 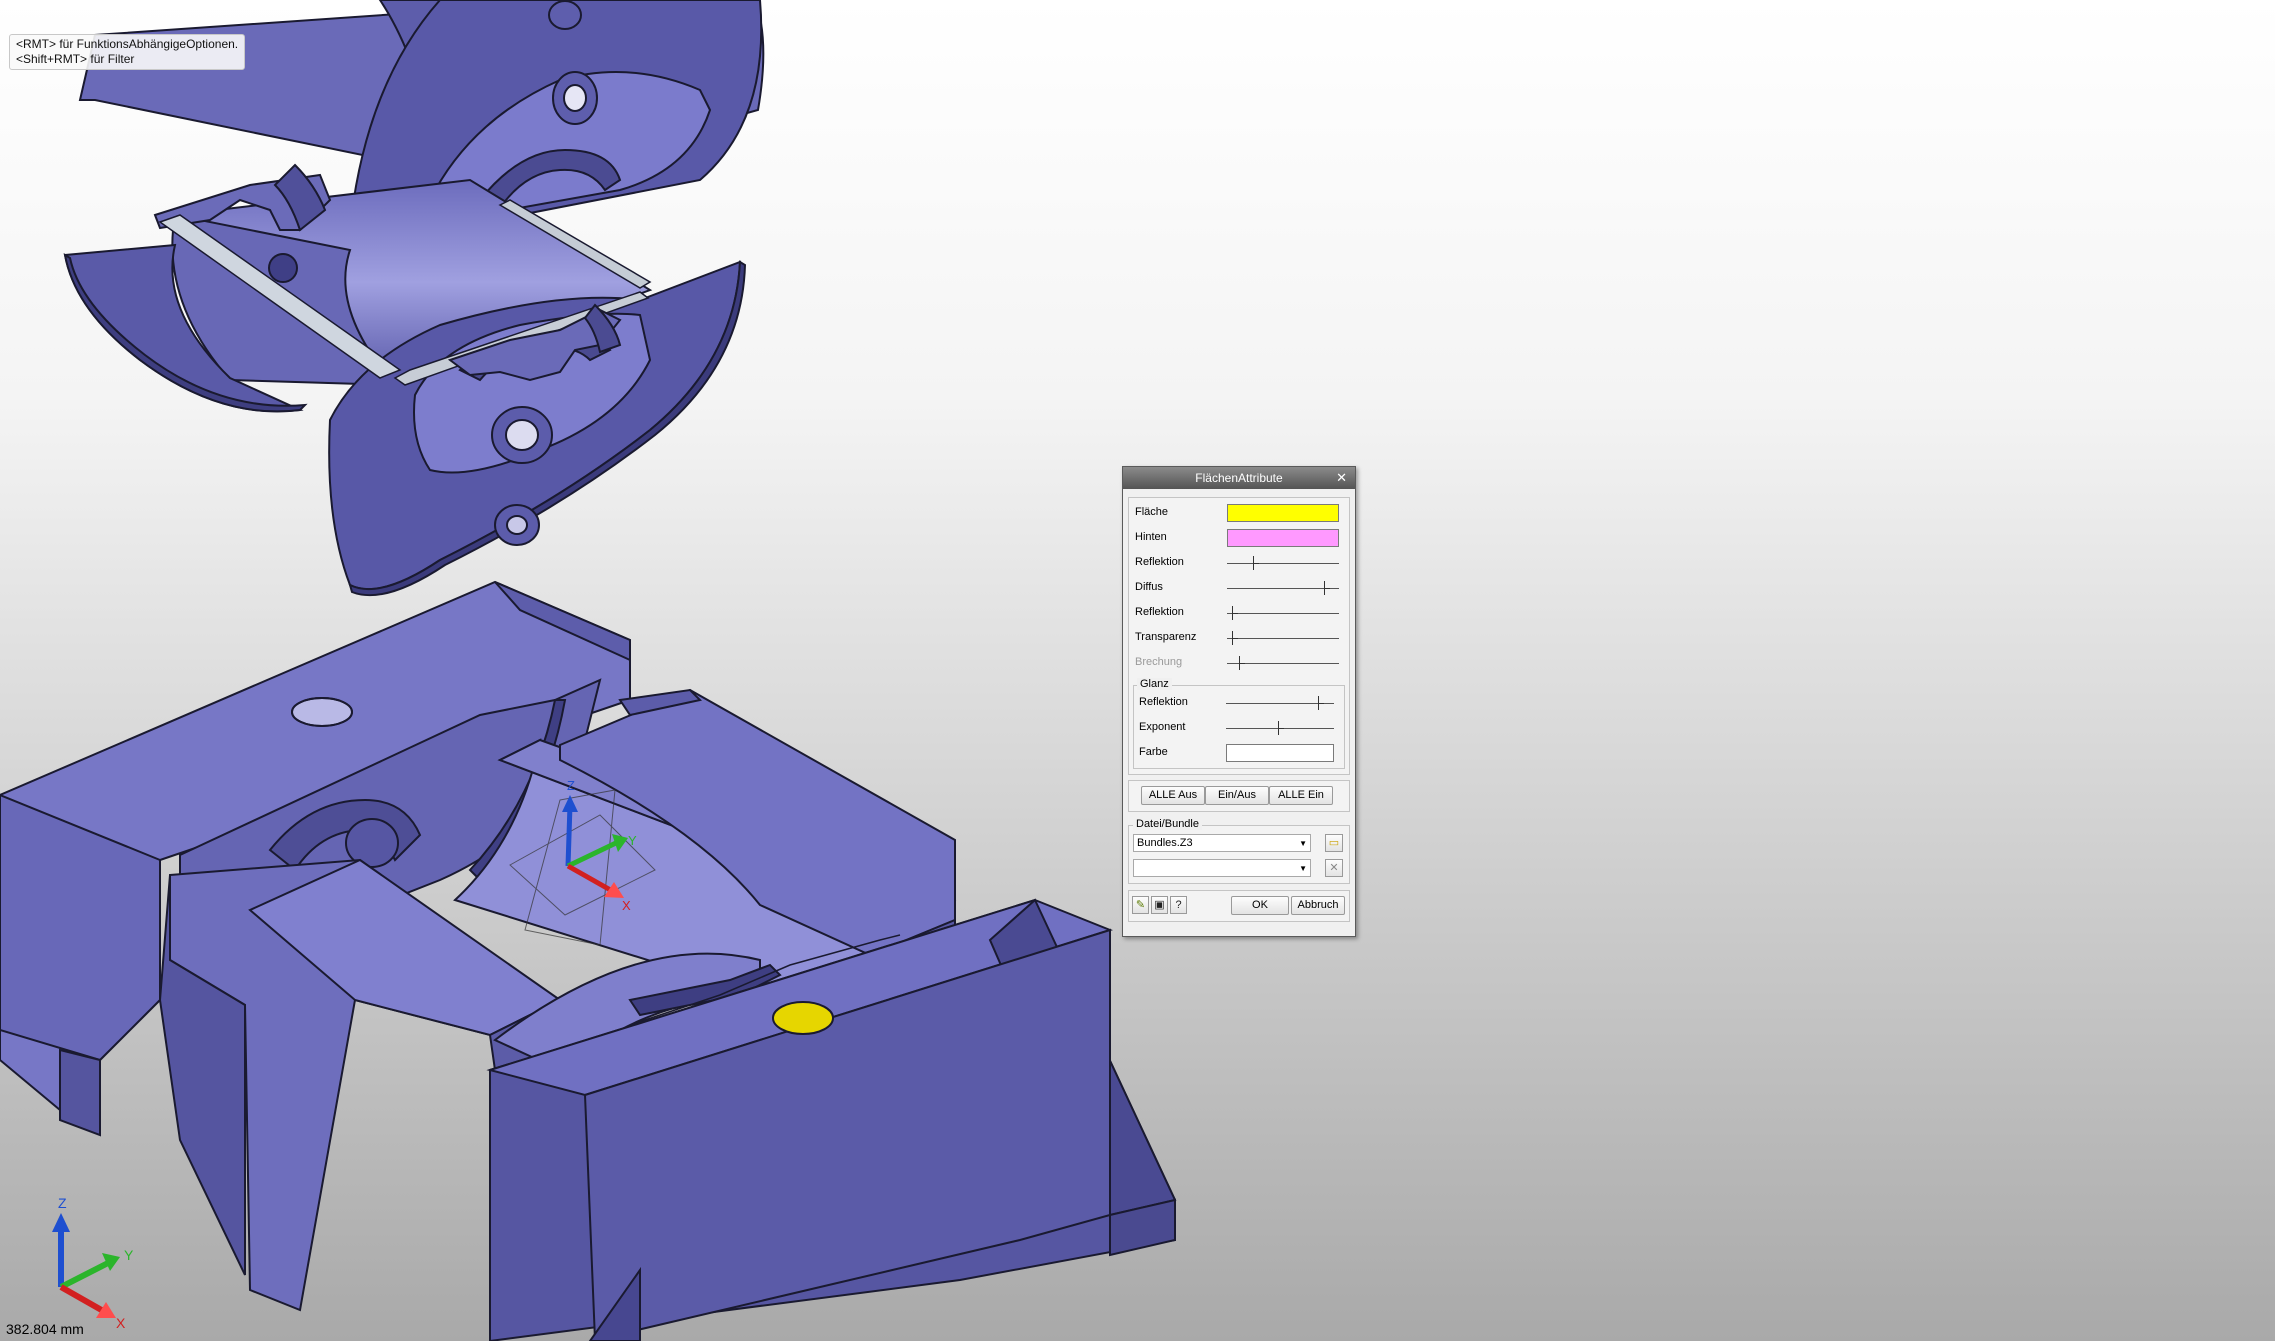 I want to click on dialog-titlebar: FlächenAttribute ✕, so click(x=1239, y=478).